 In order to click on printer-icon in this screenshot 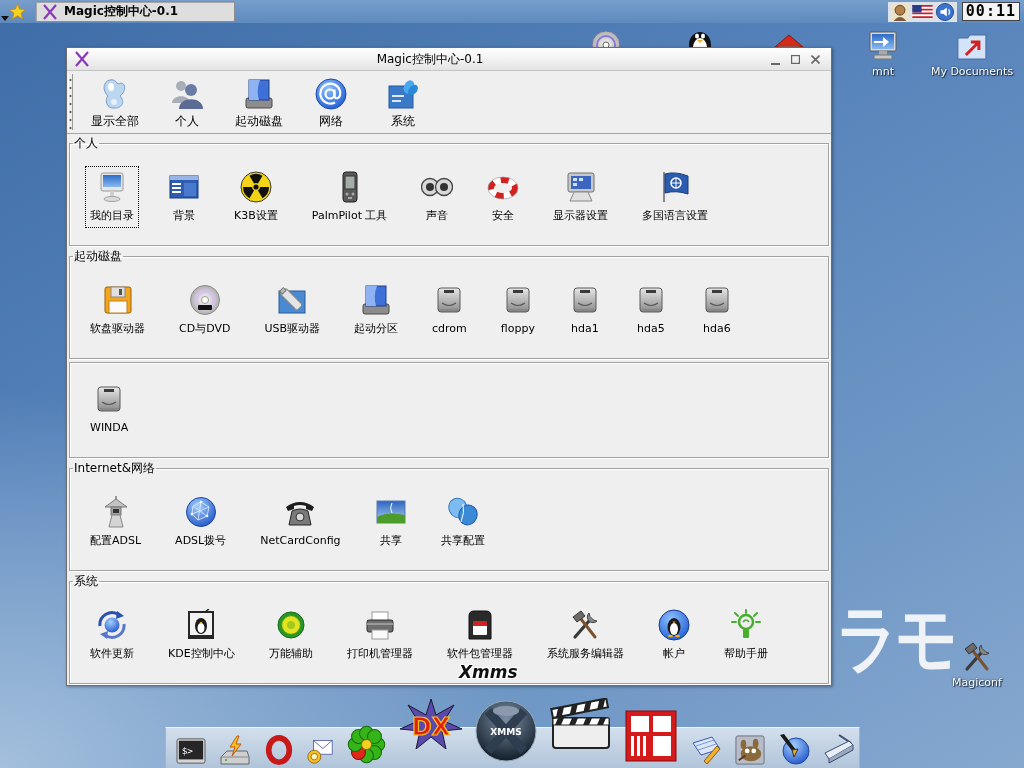, I will do `click(379, 625)`.